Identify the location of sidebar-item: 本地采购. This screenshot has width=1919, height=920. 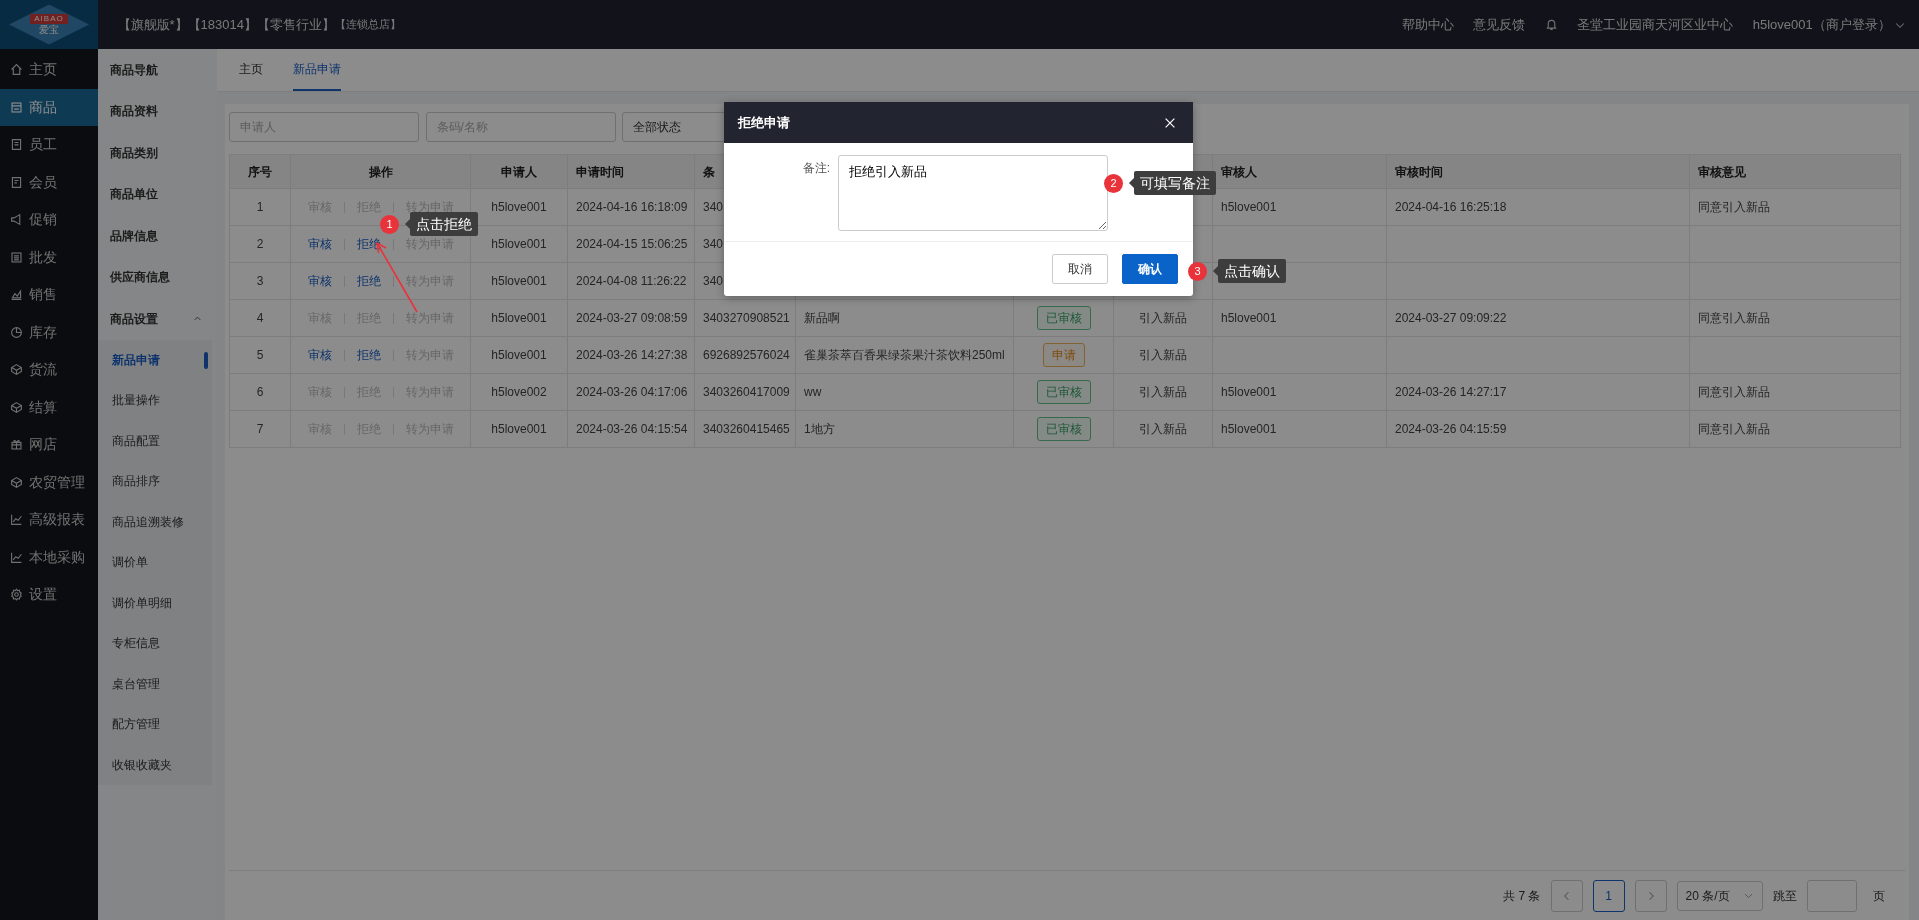
(49, 557).